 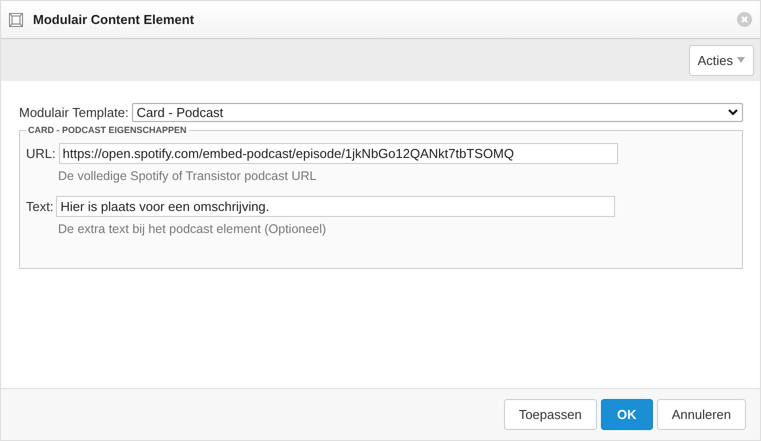 What do you see at coordinates (626, 414) in the screenshot?
I see `ok-button: OK` at bounding box center [626, 414].